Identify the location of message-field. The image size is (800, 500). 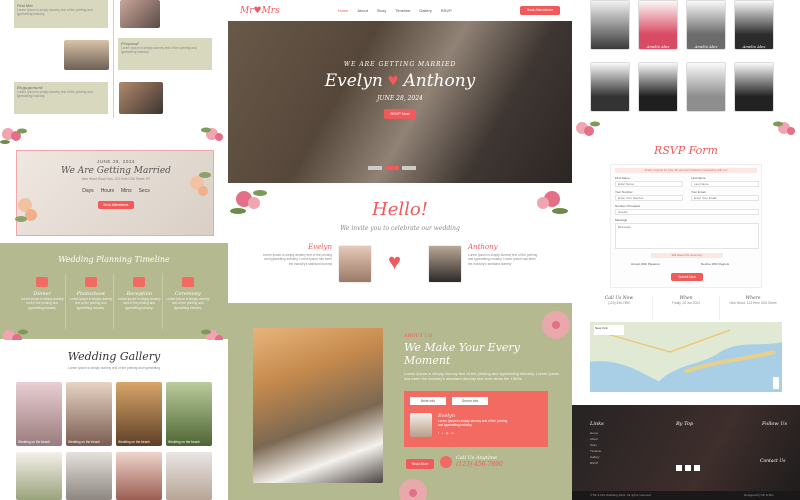
(687, 236).